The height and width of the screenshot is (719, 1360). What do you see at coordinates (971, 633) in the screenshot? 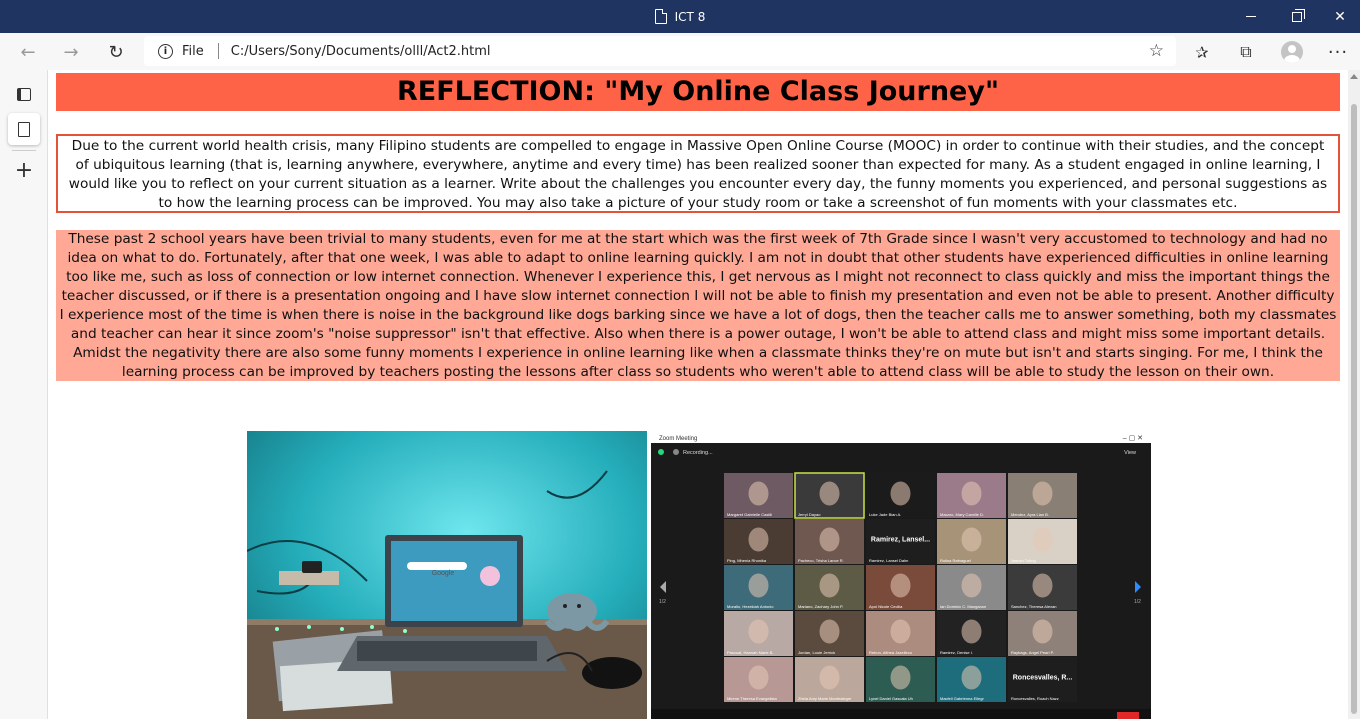
I see `participant-tile: Ramirez, Denise I.` at bounding box center [971, 633].